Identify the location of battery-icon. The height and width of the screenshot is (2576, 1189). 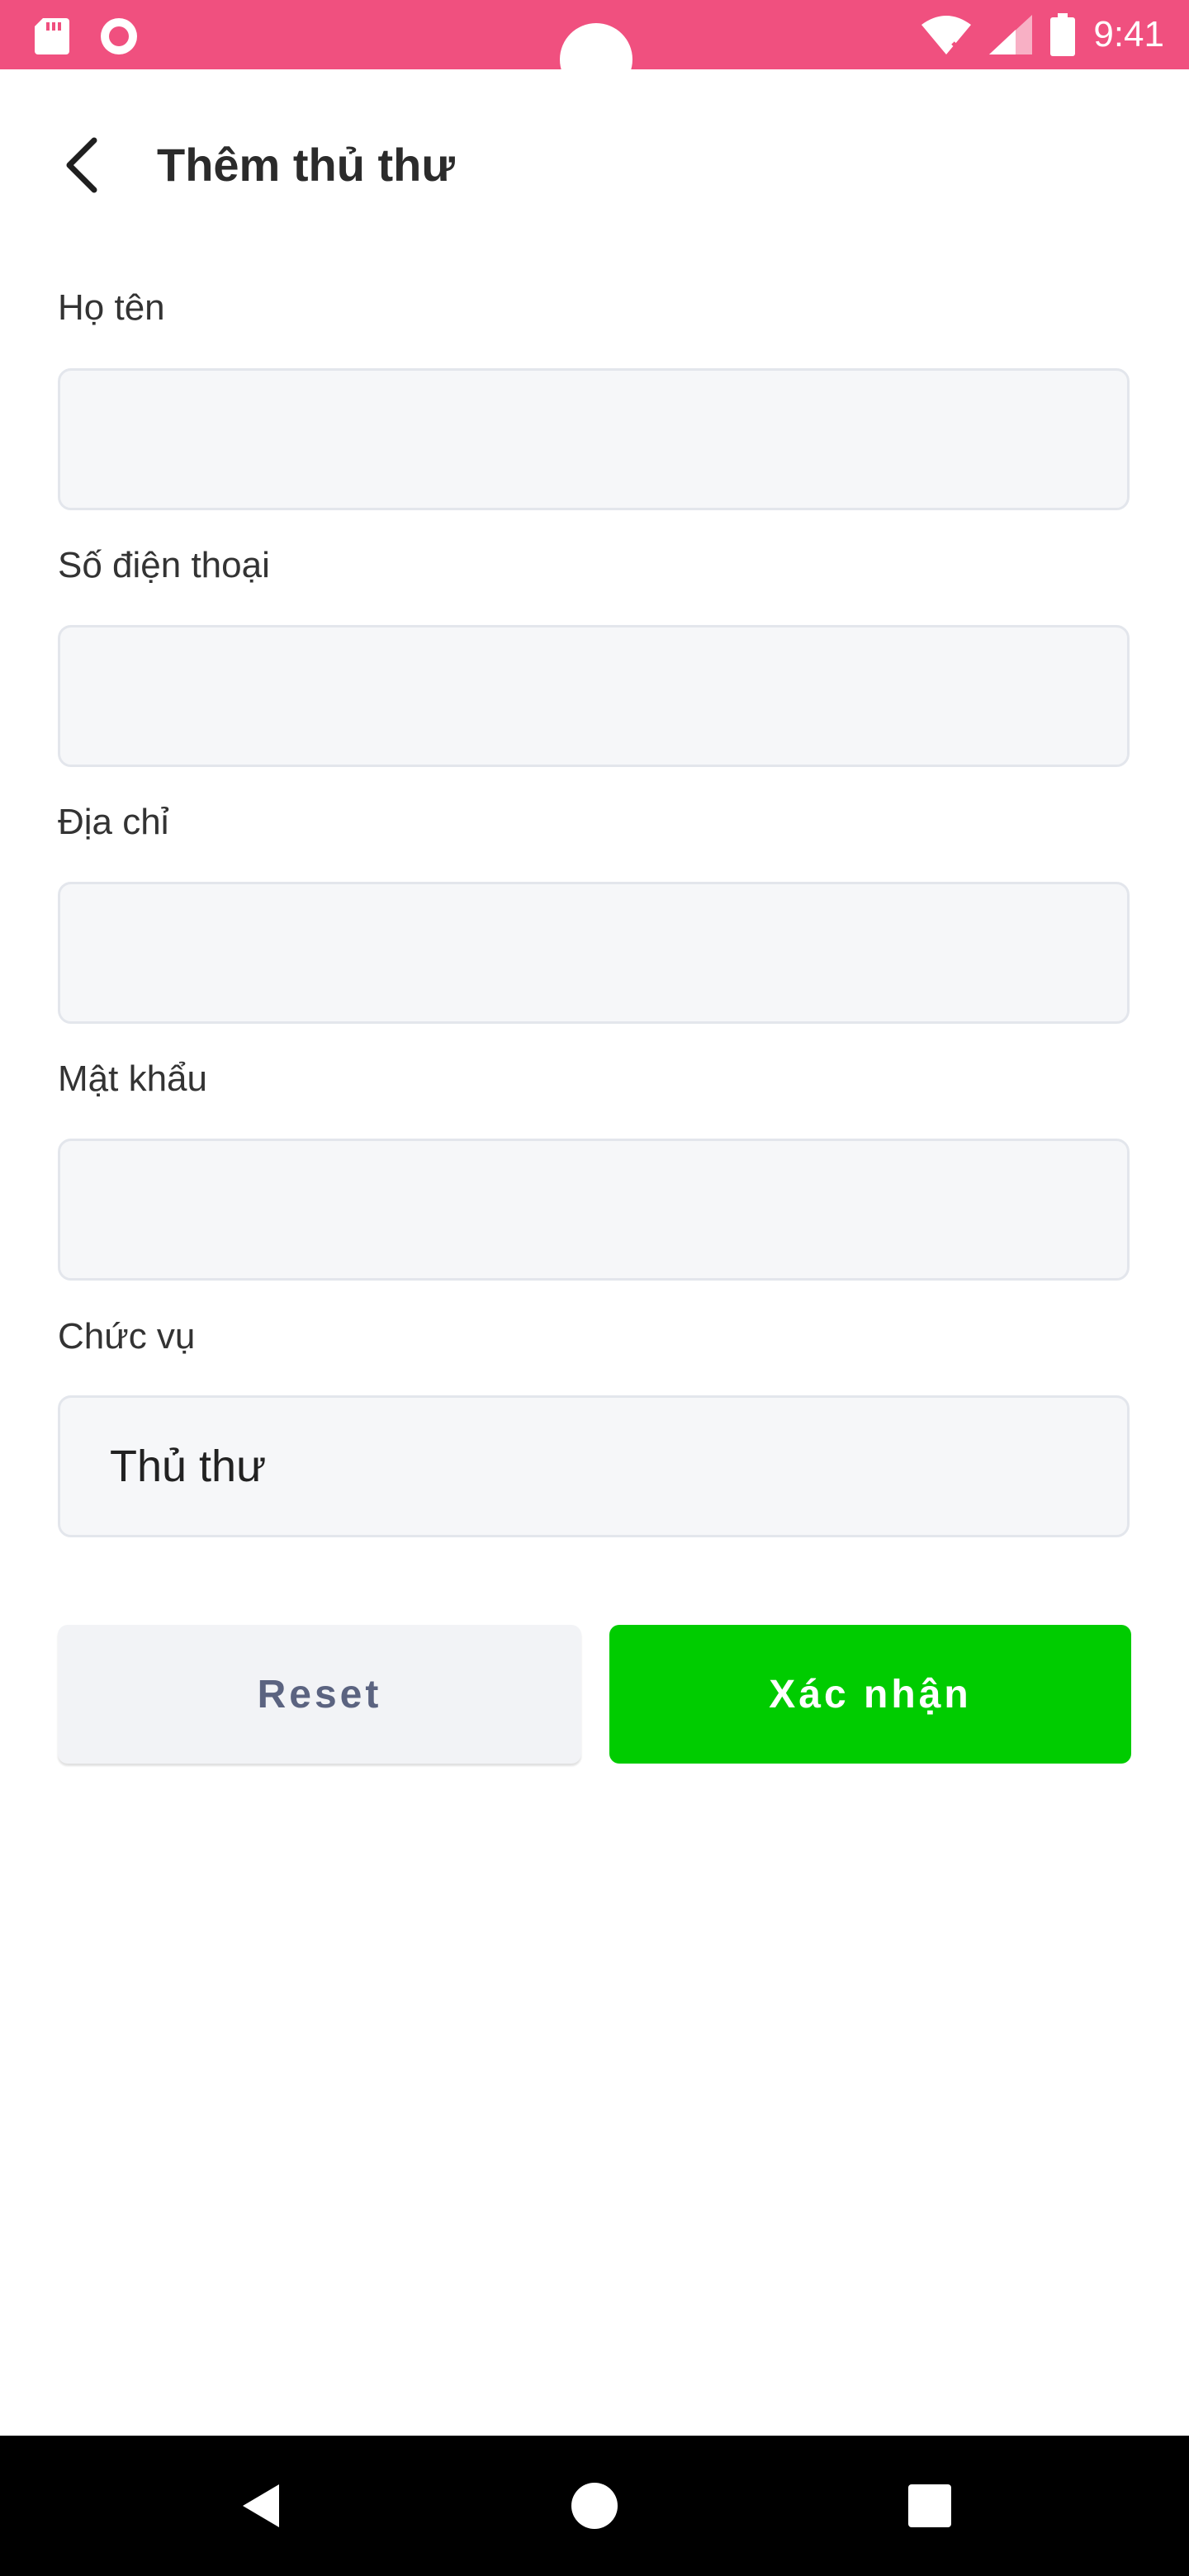
(1063, 34).